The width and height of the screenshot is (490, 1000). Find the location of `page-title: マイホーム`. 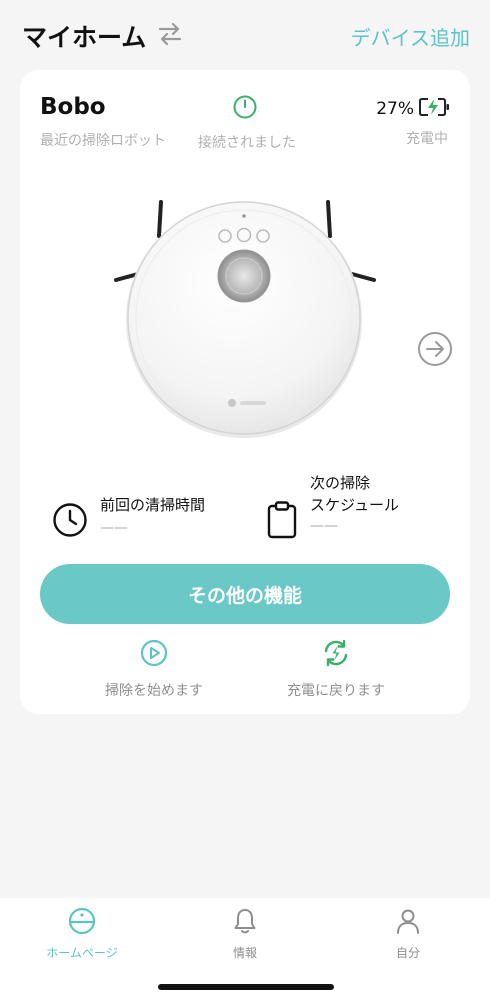

page-title: マイホーム is located at coordinates (84, 37).